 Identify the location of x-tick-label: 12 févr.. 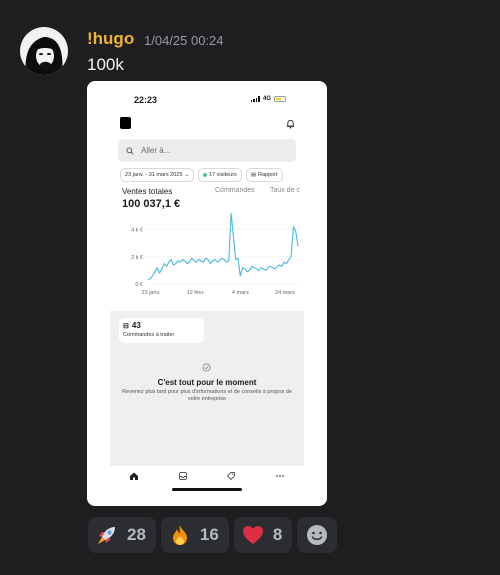
(196, 293).